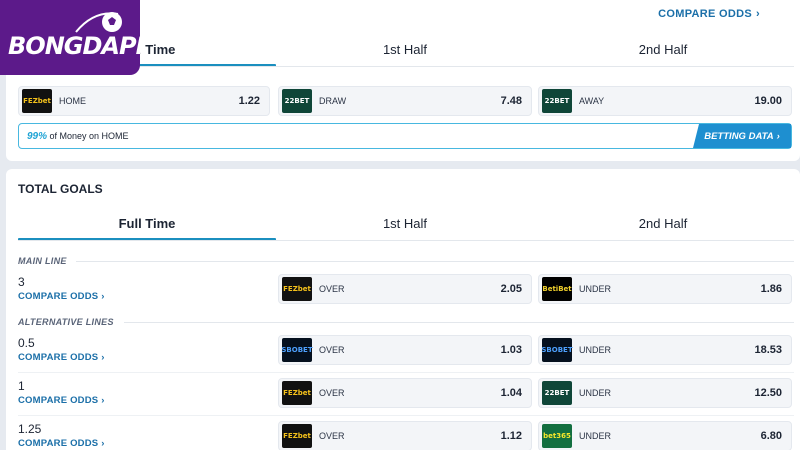  I want to click on odd-value: 7.48, so click(511, 101).